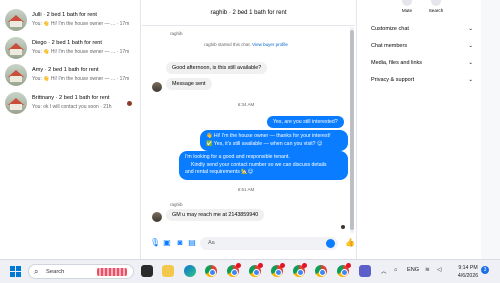 Image resolution: width=500 pixels, height=283 pixels. Describe the element at coordinates (81, 271) in the screenshot. I see `taskbar-search-box: ⌕ Search` at that location.